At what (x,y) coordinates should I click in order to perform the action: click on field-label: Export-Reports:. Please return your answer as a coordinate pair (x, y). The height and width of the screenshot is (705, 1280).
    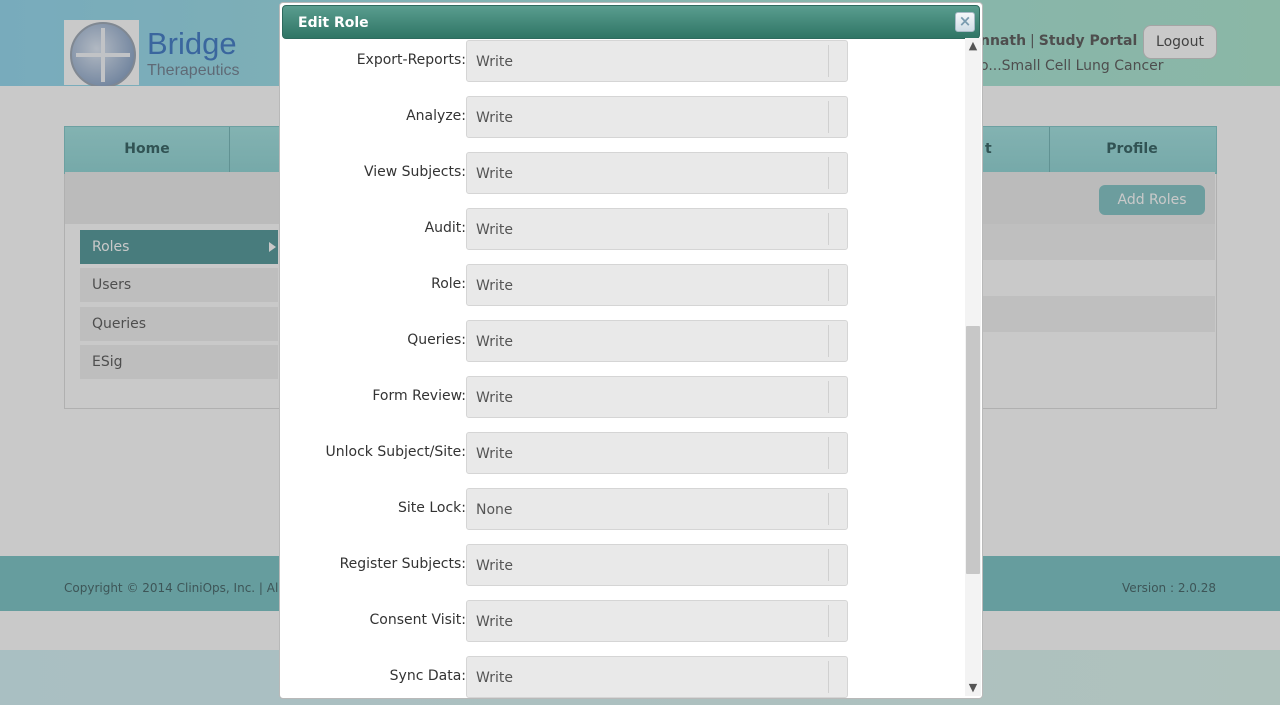
    Looking at the image, I should click on (411, 60).